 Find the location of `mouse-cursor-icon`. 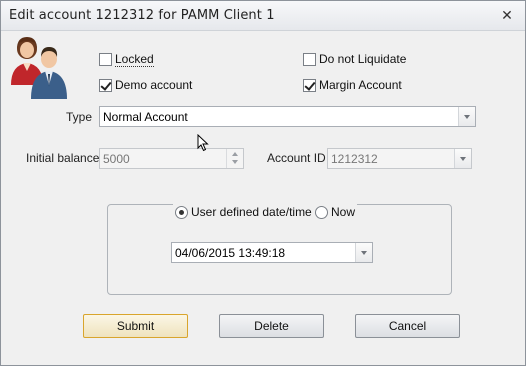

mouse-cursor-icon is located at coordinates (203, 143).